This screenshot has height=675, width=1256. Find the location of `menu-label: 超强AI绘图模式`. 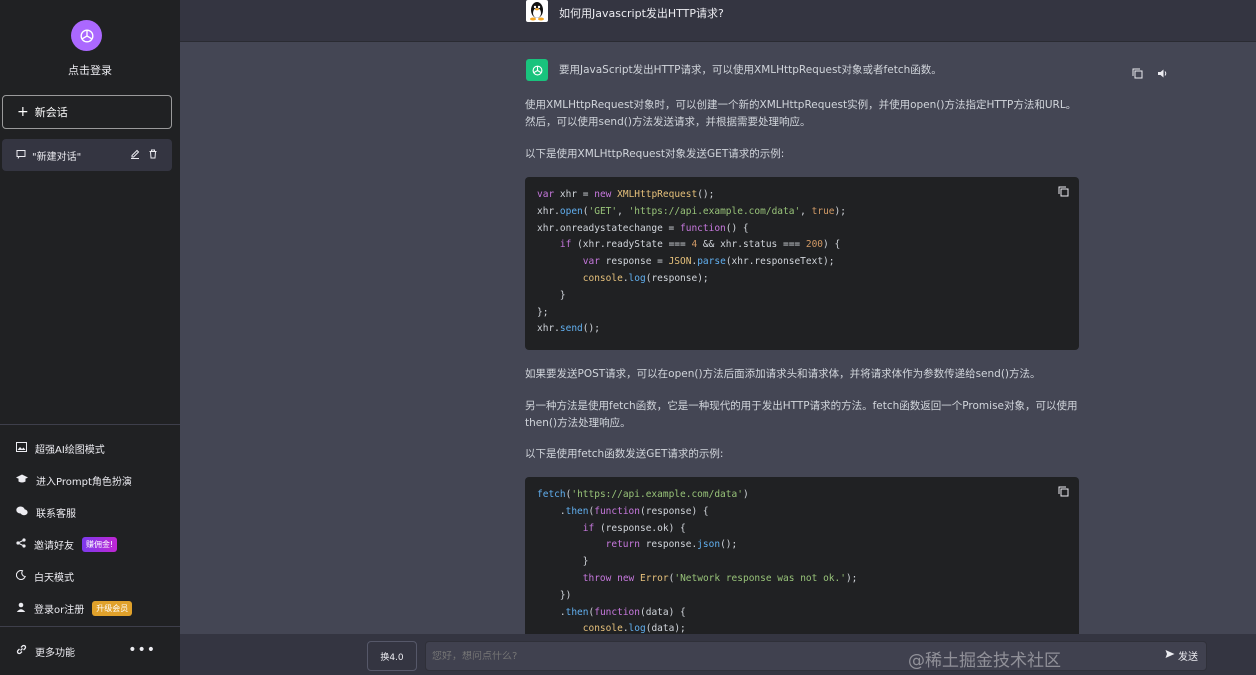

menu-label: 超强AI绘图模式 is located at coordinates (70, 450).